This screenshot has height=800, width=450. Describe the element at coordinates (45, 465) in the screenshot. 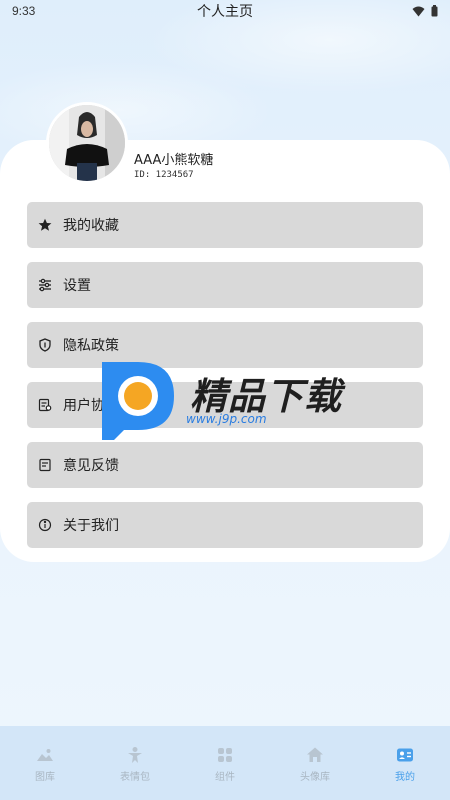

I see `feedback-icon` at that location.